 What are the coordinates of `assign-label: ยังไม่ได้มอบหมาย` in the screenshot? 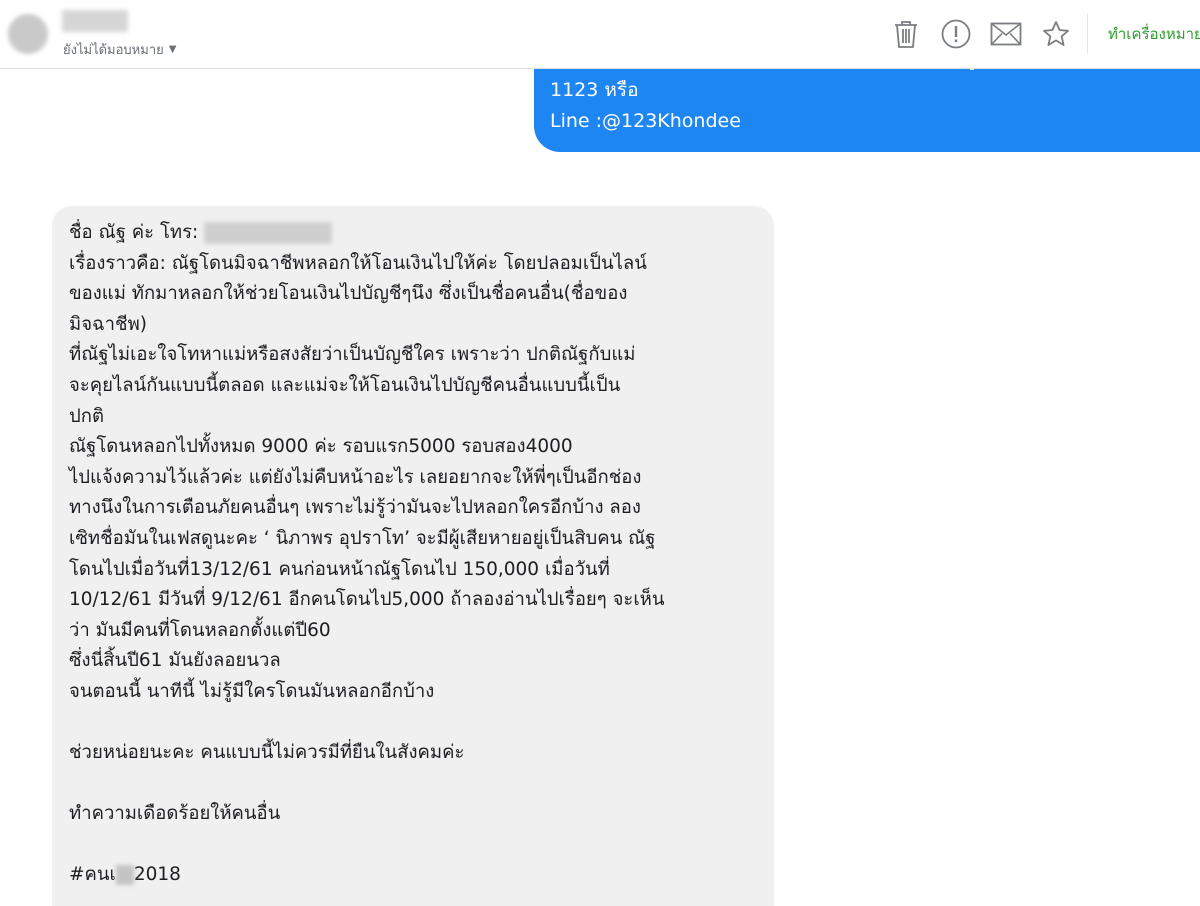 It's located at (113, 50).